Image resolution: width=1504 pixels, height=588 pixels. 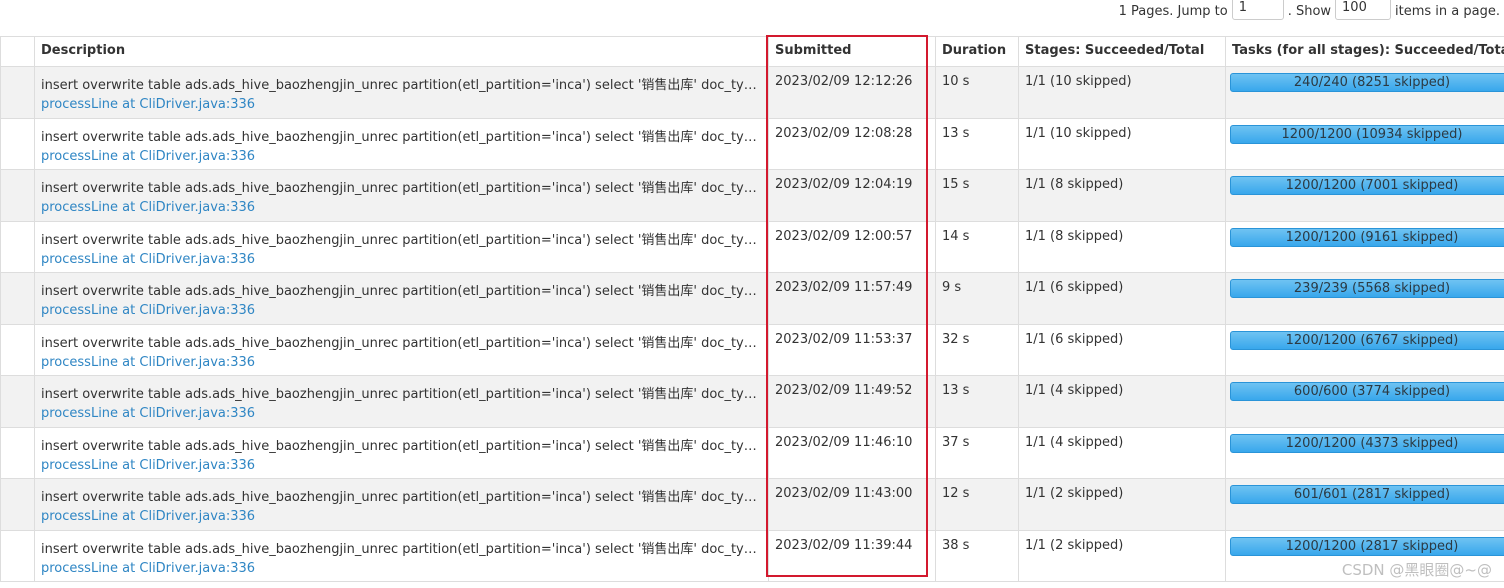 I want to click on stages-header: Stages: Succeeded/Total, so click(x=1122, y=51).